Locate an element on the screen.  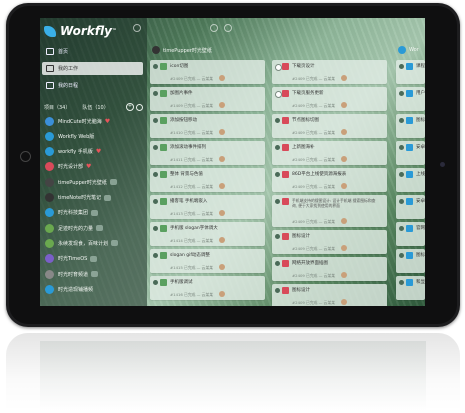
task-title: 播客笔 手机端嵌入 is located at coordinates (189, 201).